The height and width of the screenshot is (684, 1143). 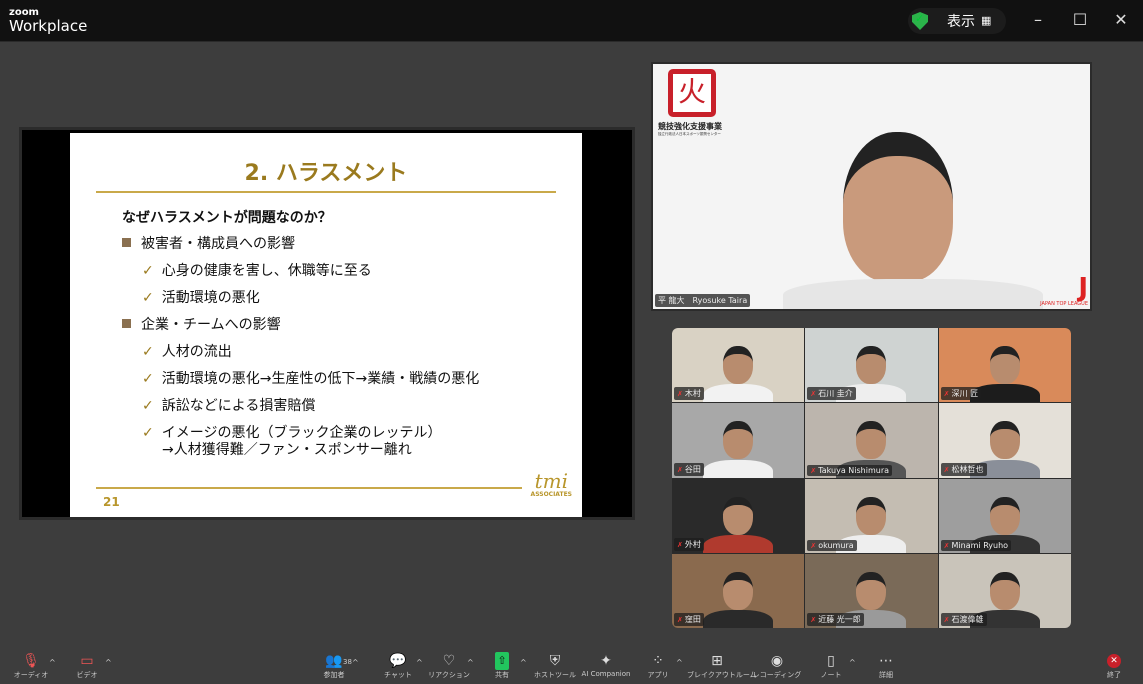 I want to click on record-icon: ◉, so click(x=777, y=661).